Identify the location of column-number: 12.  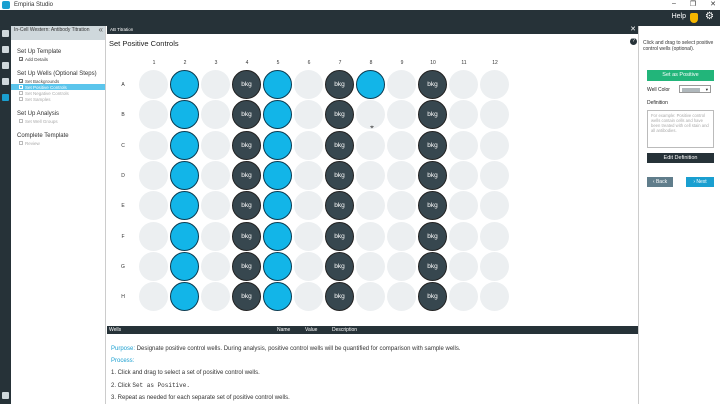
(495, 63).